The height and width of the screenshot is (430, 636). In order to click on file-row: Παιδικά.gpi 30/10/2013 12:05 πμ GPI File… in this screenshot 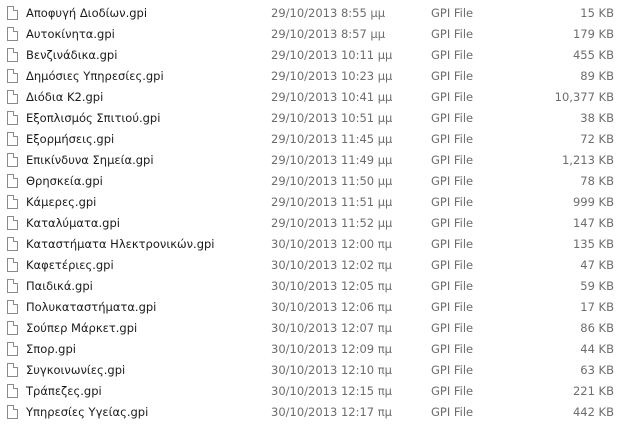, I will do `click(318, 286)`.